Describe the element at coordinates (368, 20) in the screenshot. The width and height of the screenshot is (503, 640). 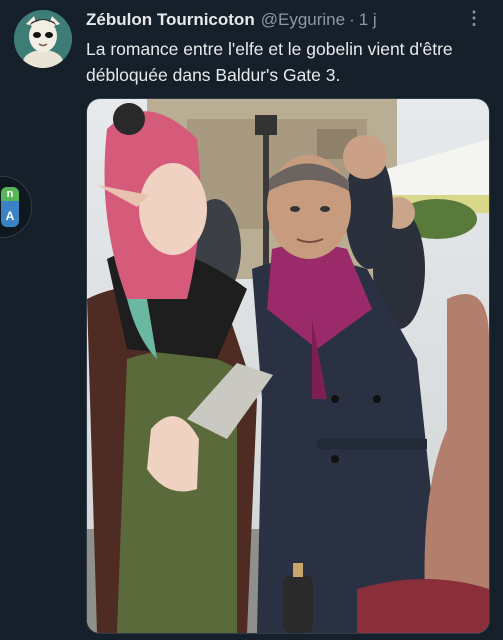
I see `tweet-timestamp: 1 j` at that location.